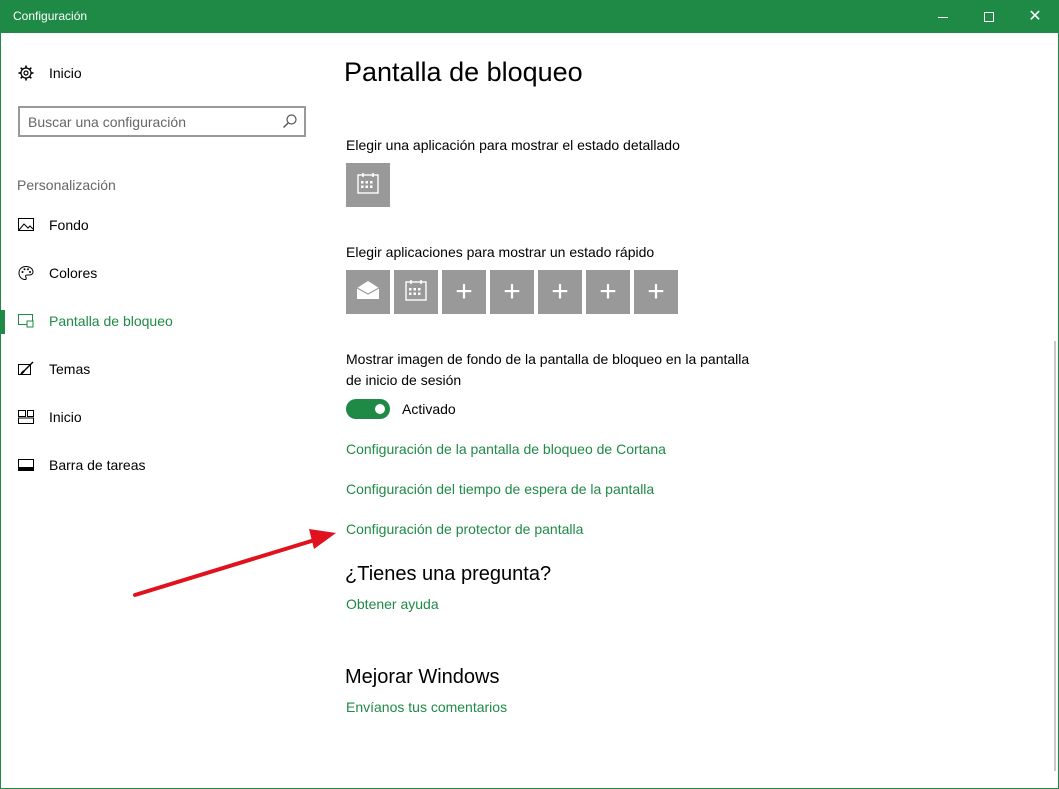 This screenshot has width=1059, height=789. What do you see at coordinates (368, 409) in the screenshot?
I see `signin-background-toggle` at bounding box center [368, 409].